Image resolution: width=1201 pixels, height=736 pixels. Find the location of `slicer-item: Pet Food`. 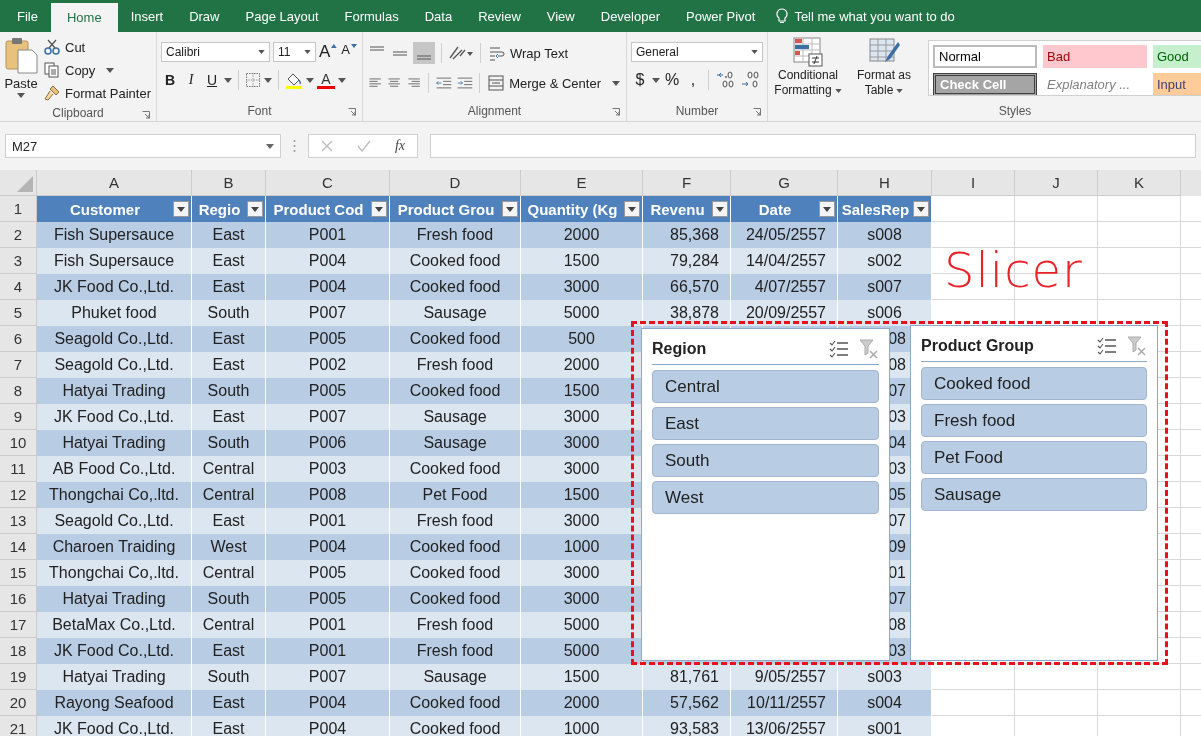

slicer-item: Pet Food is located at coordinates (1034, 457).